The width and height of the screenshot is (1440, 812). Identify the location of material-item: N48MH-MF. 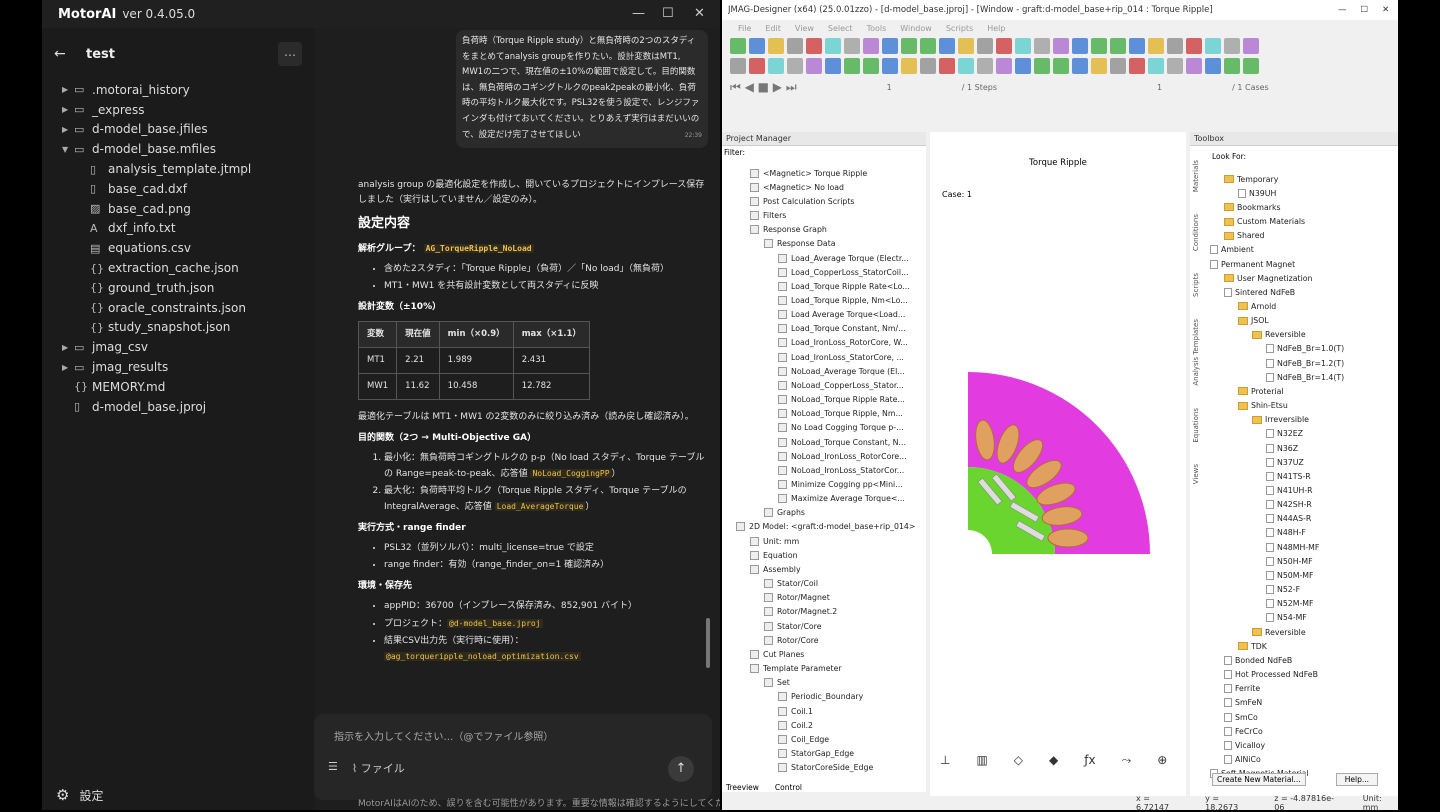
(1298, 547).